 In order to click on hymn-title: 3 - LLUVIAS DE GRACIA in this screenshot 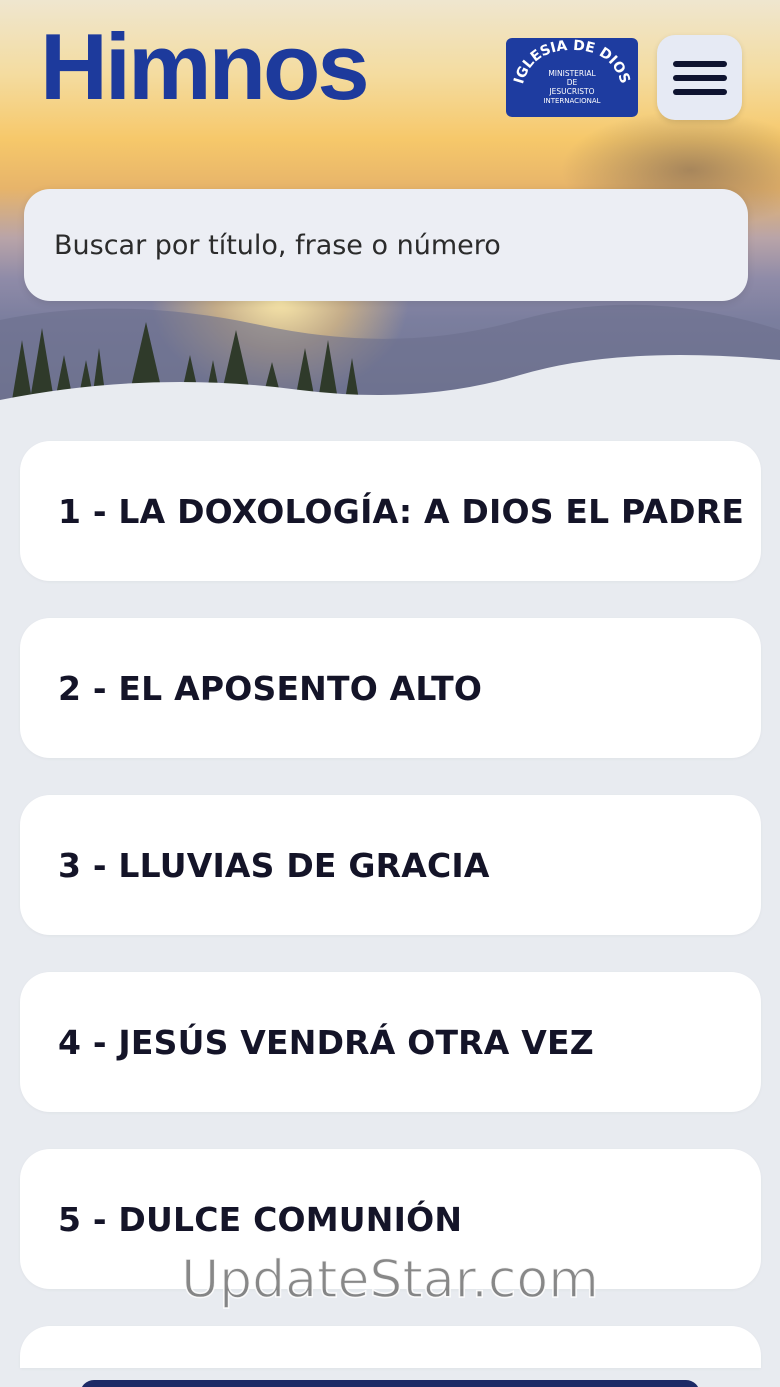, I will do `click(274, 865)`.